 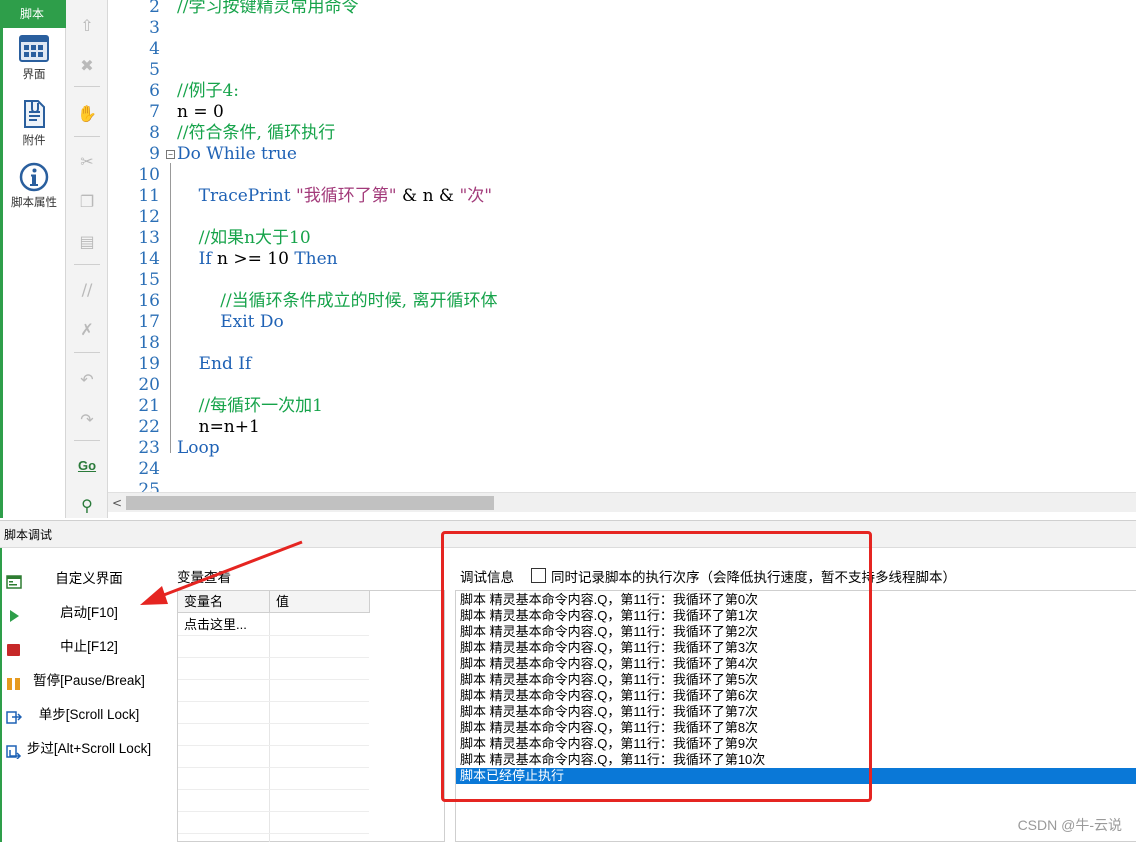 I want to click on code-line: 9− Do While true, so click(x=622, y=154).